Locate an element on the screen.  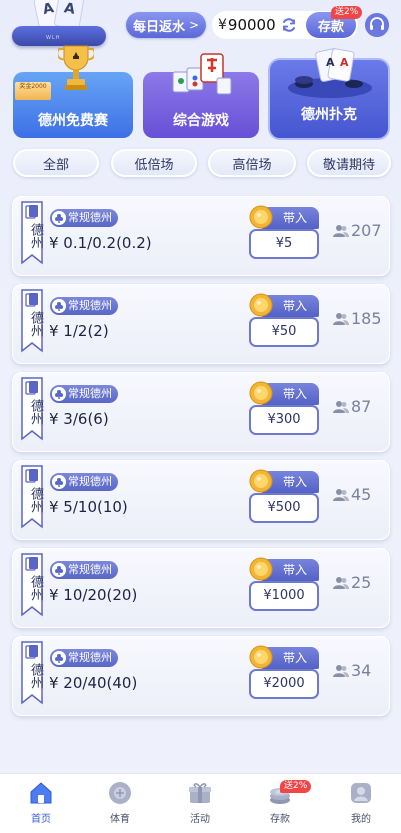
currency-symbol: ¥ is located at coordinates (222, 25).